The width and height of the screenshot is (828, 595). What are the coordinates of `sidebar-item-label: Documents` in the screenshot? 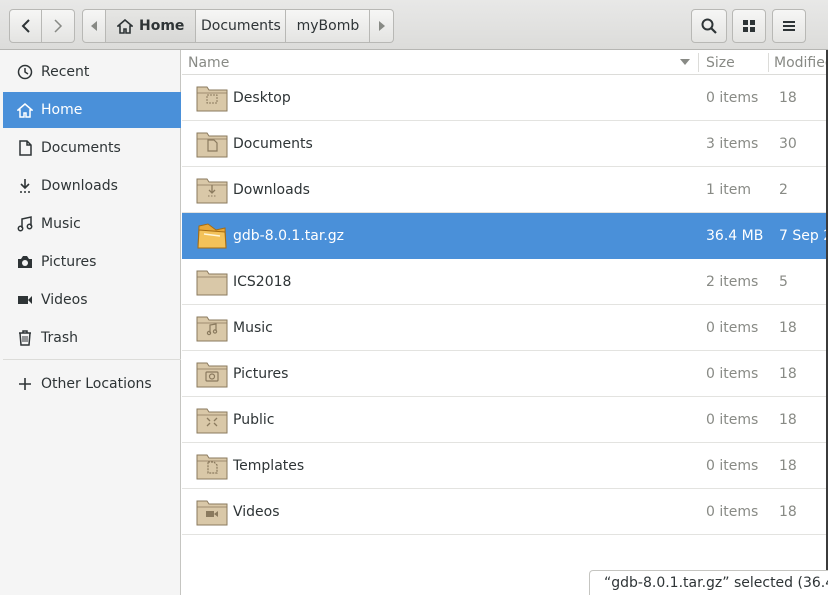 It's located at (81, 148).